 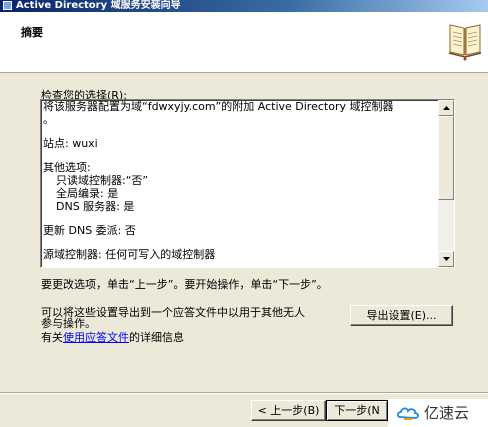 I want to click on arrow-up-icon, so click(x=446, y=108).